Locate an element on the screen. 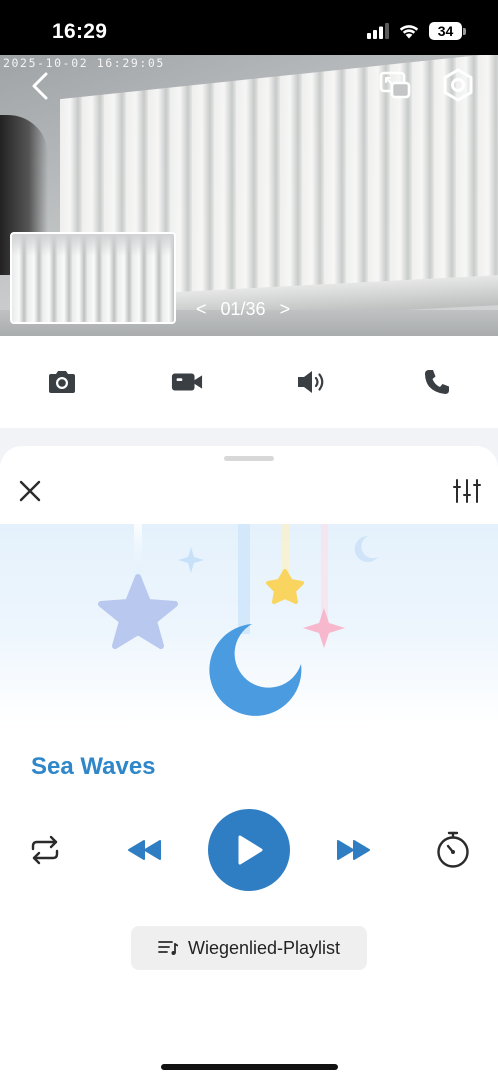 This screenshot has width=498, height=1080. fast-forward-button is located at coordinates (354, 850).